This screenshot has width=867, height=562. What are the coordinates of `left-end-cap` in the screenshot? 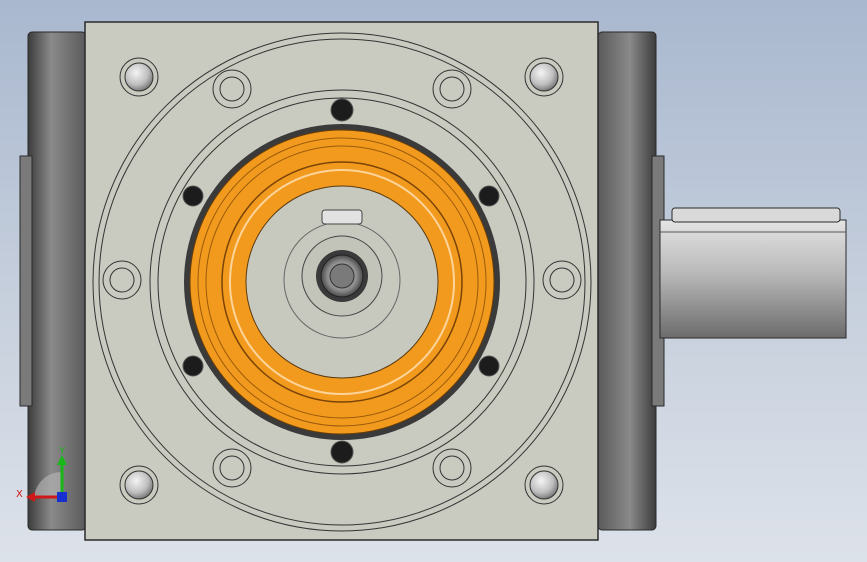 It's located at (53, 281).